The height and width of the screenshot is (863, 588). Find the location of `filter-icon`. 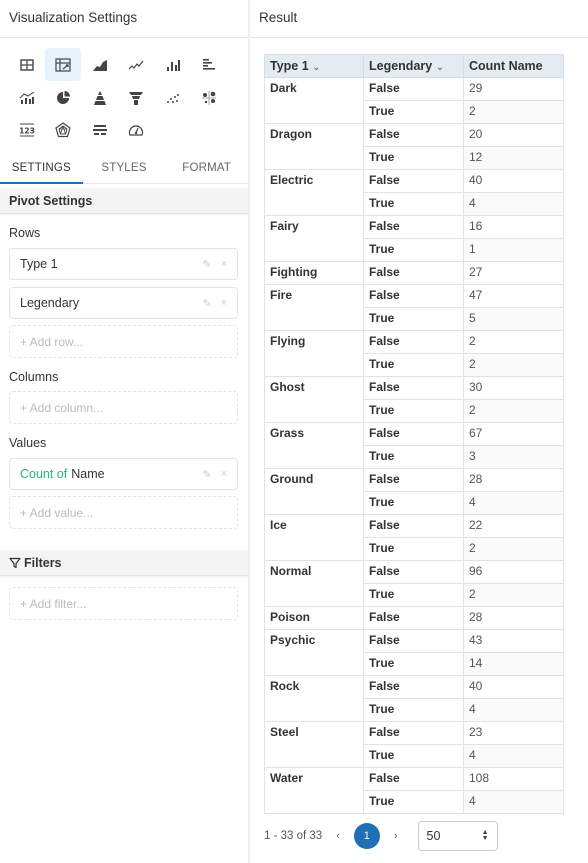

filter-icon is located at coordinates (15, 562).